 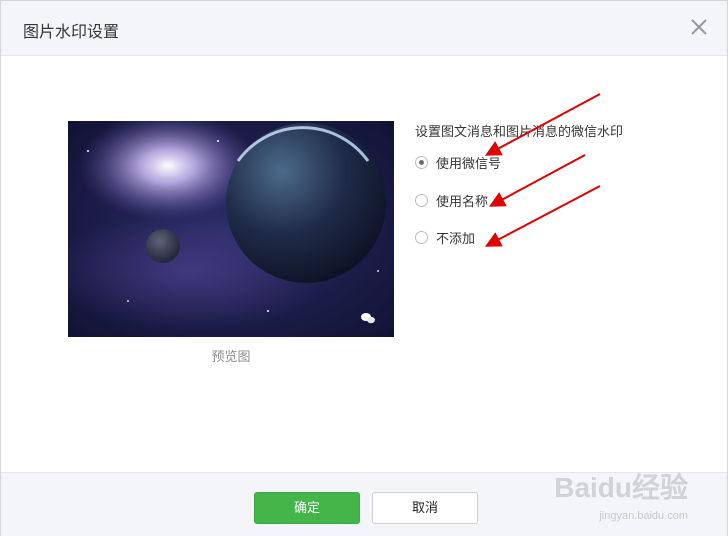 I want to click on radio-name, so click(x=421, y=200).